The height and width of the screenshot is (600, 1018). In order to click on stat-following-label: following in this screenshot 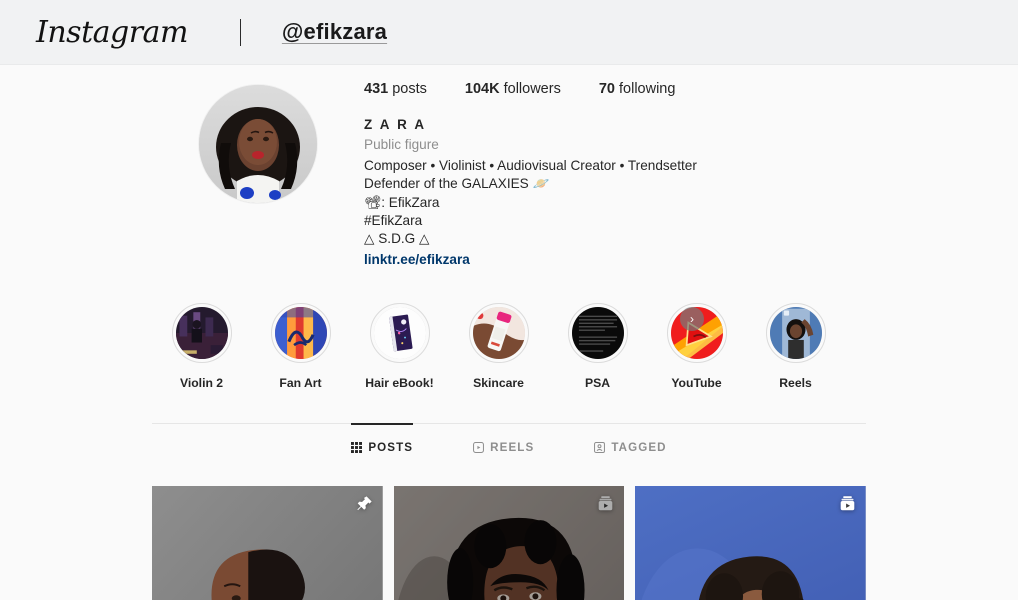, I will do `click(647, 89)`.